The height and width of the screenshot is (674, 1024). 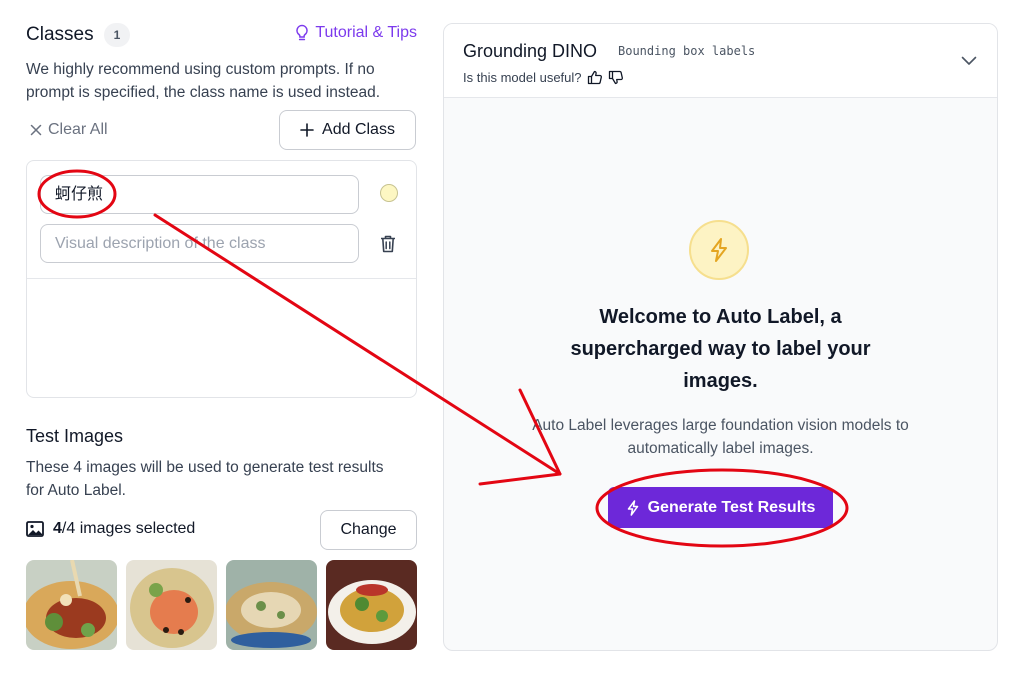 I want to click on tutorial-tips-label: Tutorial & Tips, so click(x=366, y=32).